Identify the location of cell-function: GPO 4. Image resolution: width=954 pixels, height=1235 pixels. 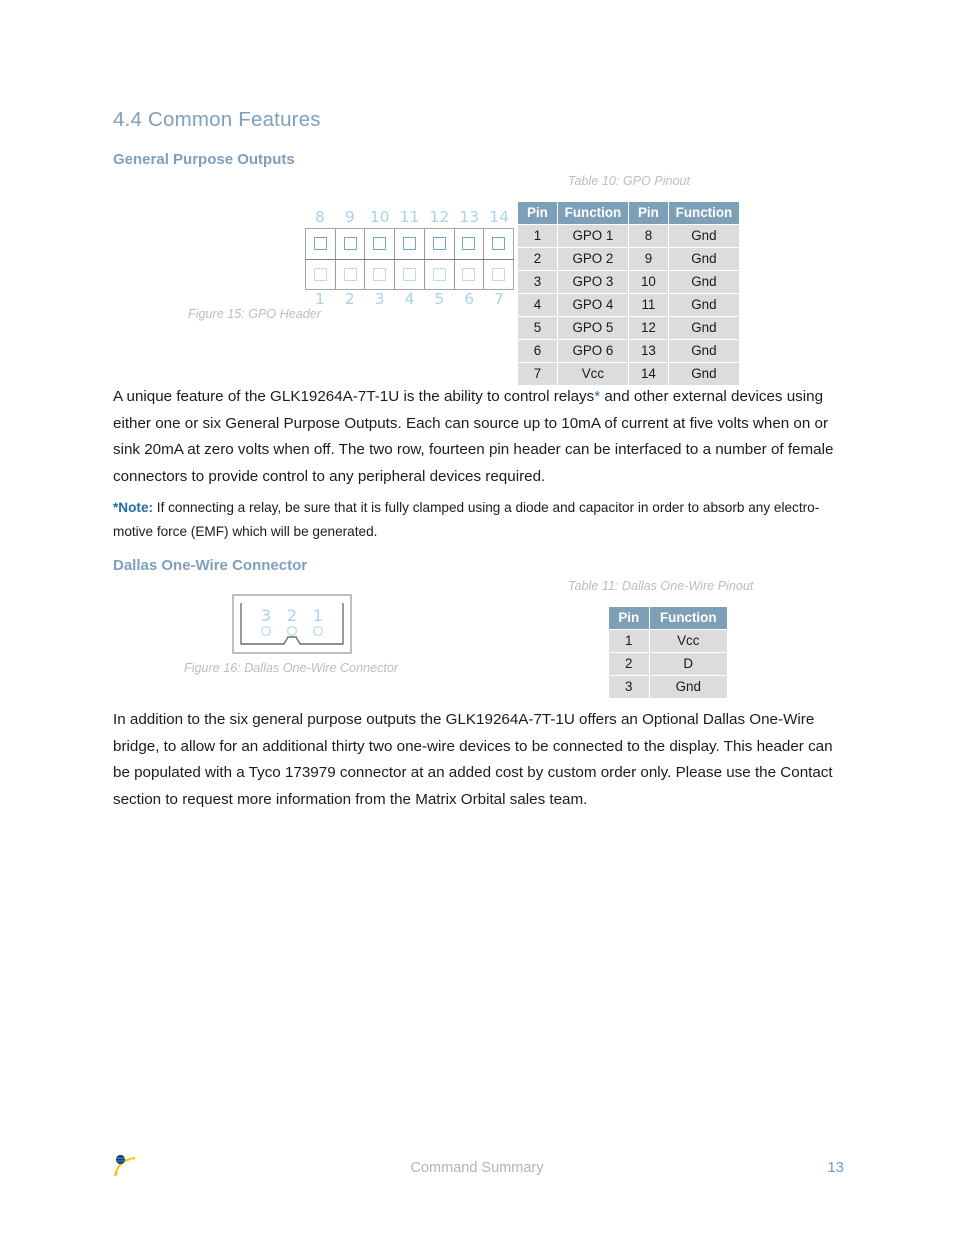
(592, 305).